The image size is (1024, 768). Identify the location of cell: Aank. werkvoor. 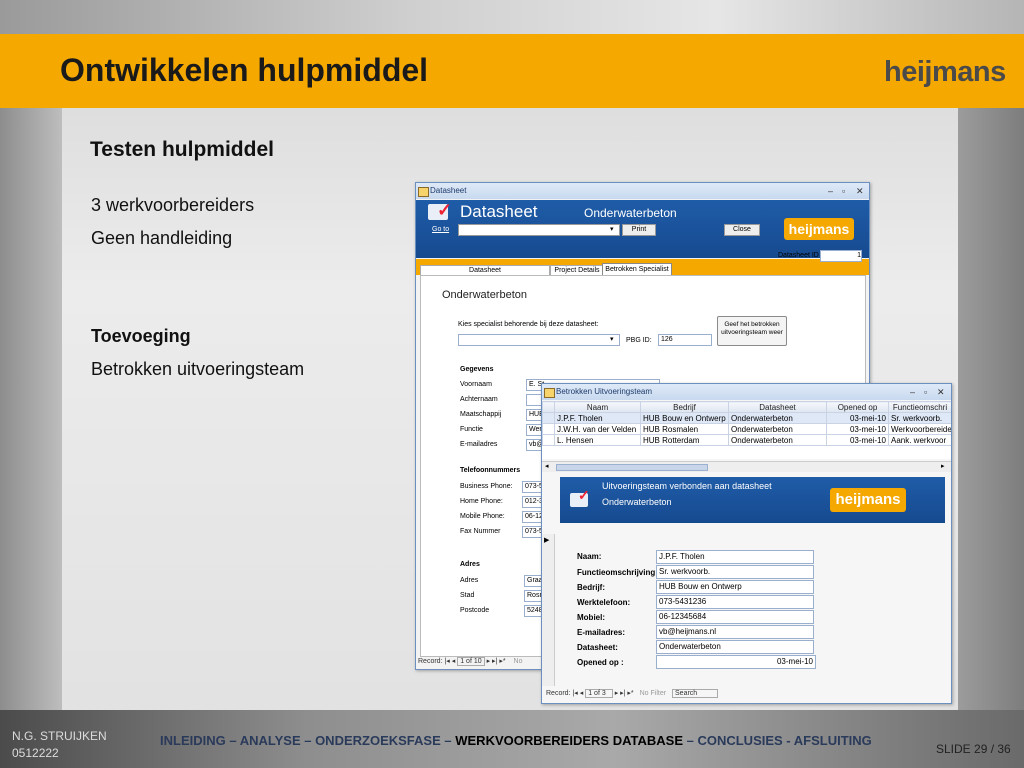
(919, 440).